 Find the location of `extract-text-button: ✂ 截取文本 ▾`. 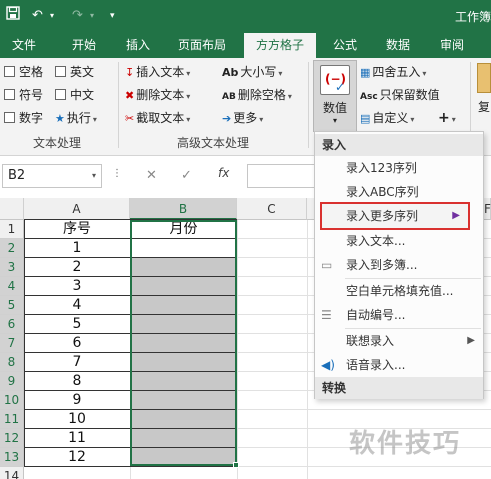

extract-text-button: ✂ 截取文本 ▾ is located at coordinates (157, 118).